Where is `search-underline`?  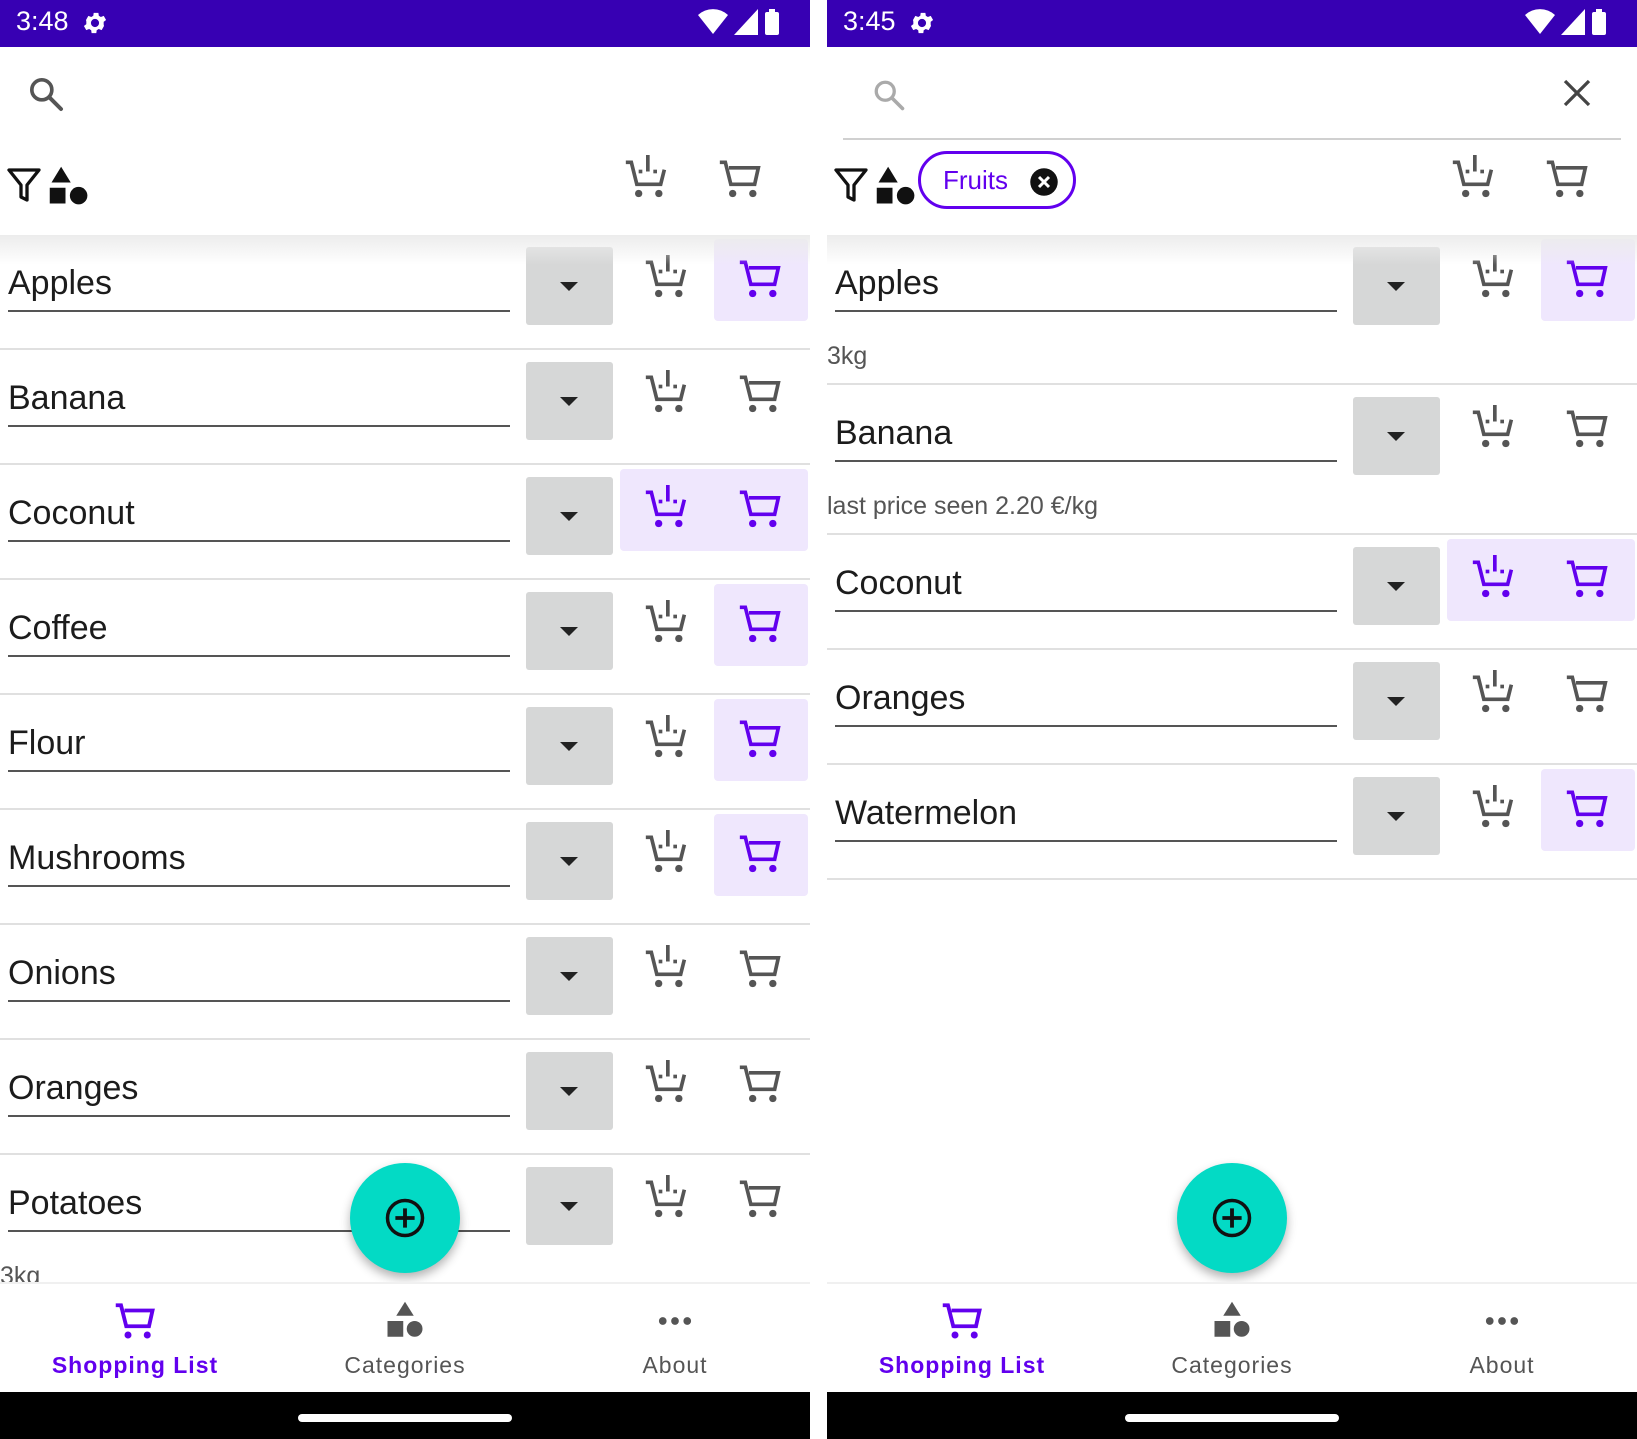
search-underline is located at coordinates (1232, 139).